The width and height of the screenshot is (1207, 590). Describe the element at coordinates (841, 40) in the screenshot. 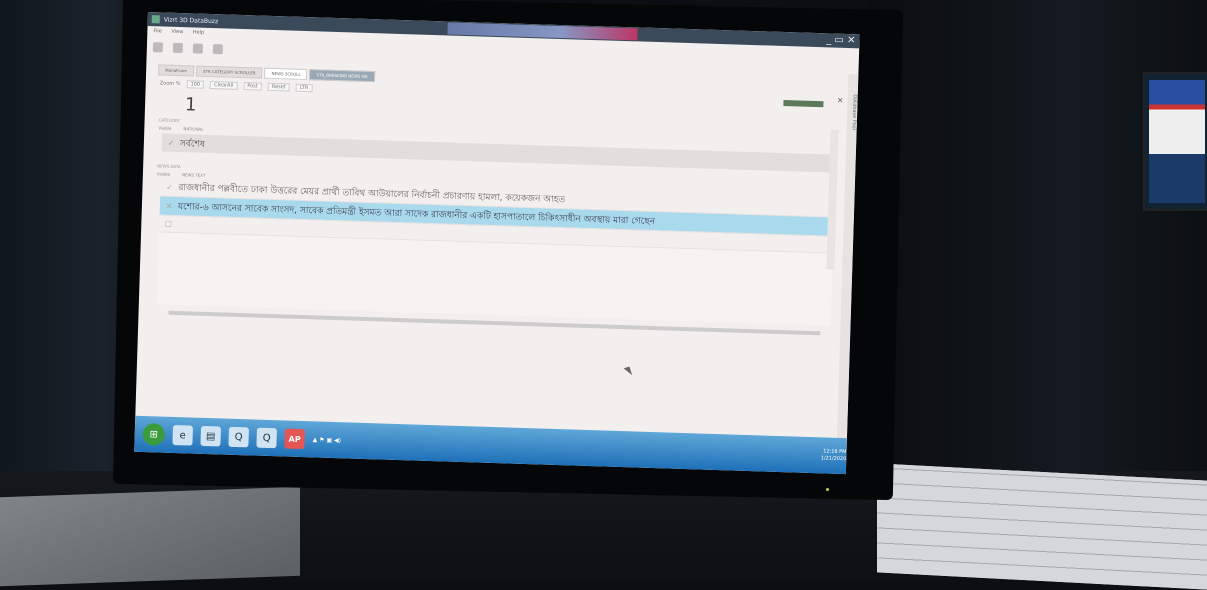

I see `window-controls: _ ▭ ✕` at that location.